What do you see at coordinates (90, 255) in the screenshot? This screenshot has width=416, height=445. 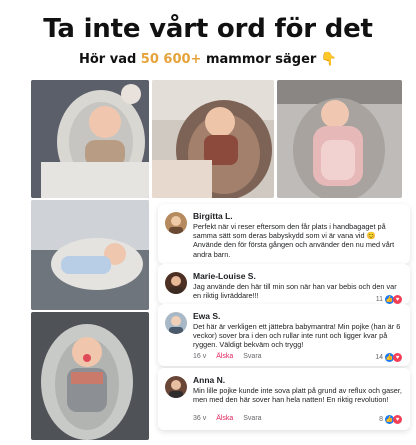 I see `baby-lying-photo` at bounding box center [90, 255].